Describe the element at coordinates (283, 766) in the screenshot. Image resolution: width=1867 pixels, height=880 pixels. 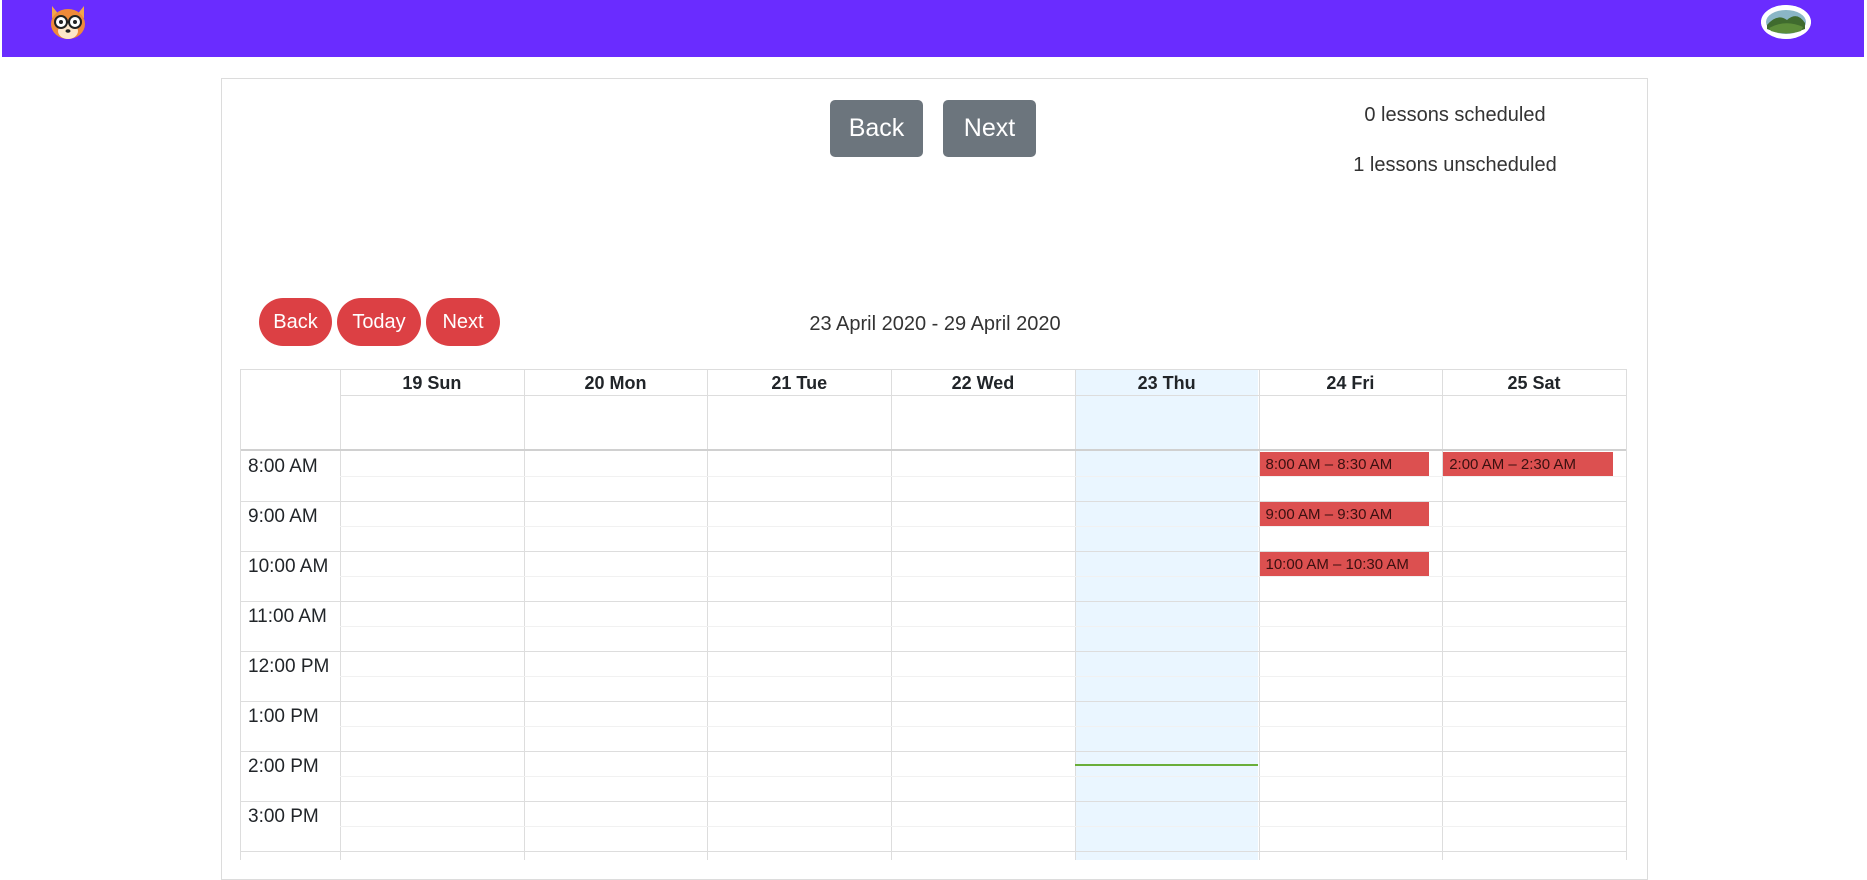
I see `time-slot-label: 2:00 PM` at that location.